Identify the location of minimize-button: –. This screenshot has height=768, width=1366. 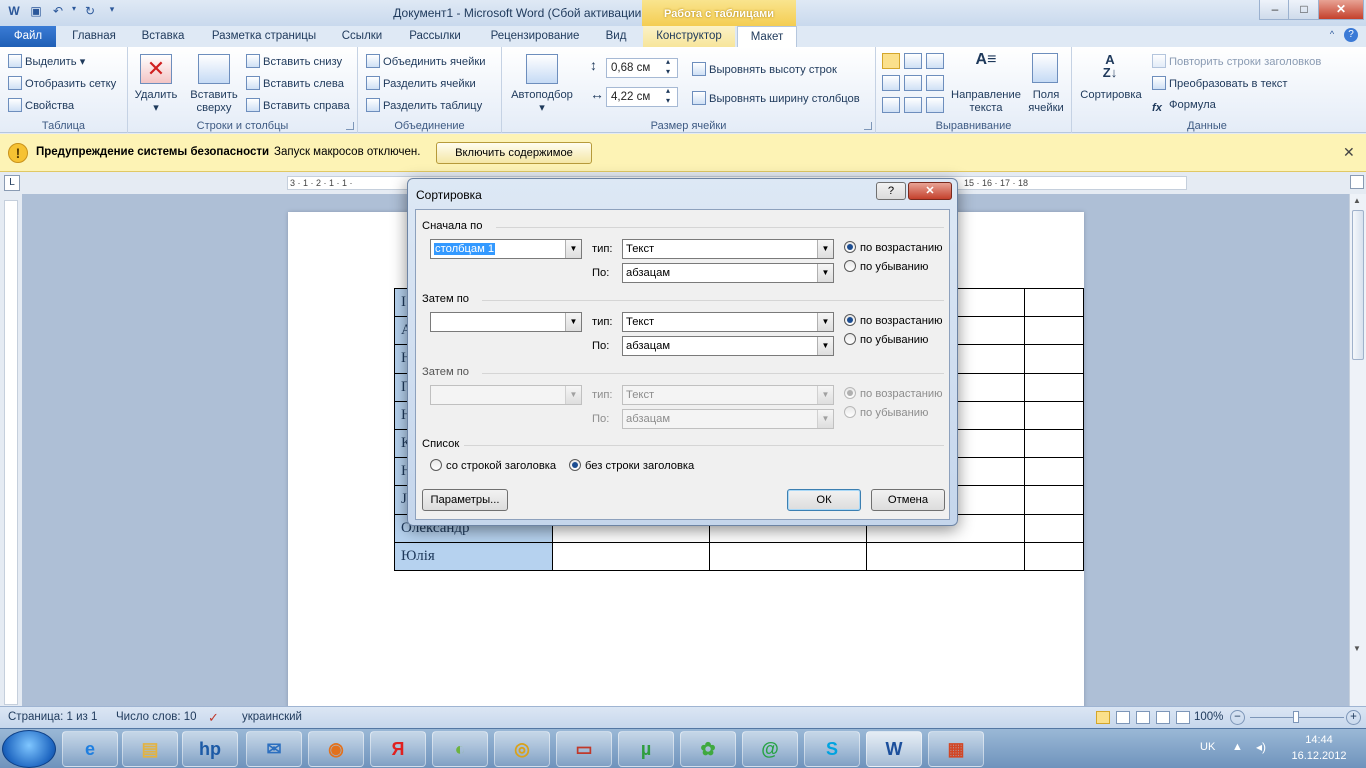
(1275, 10).